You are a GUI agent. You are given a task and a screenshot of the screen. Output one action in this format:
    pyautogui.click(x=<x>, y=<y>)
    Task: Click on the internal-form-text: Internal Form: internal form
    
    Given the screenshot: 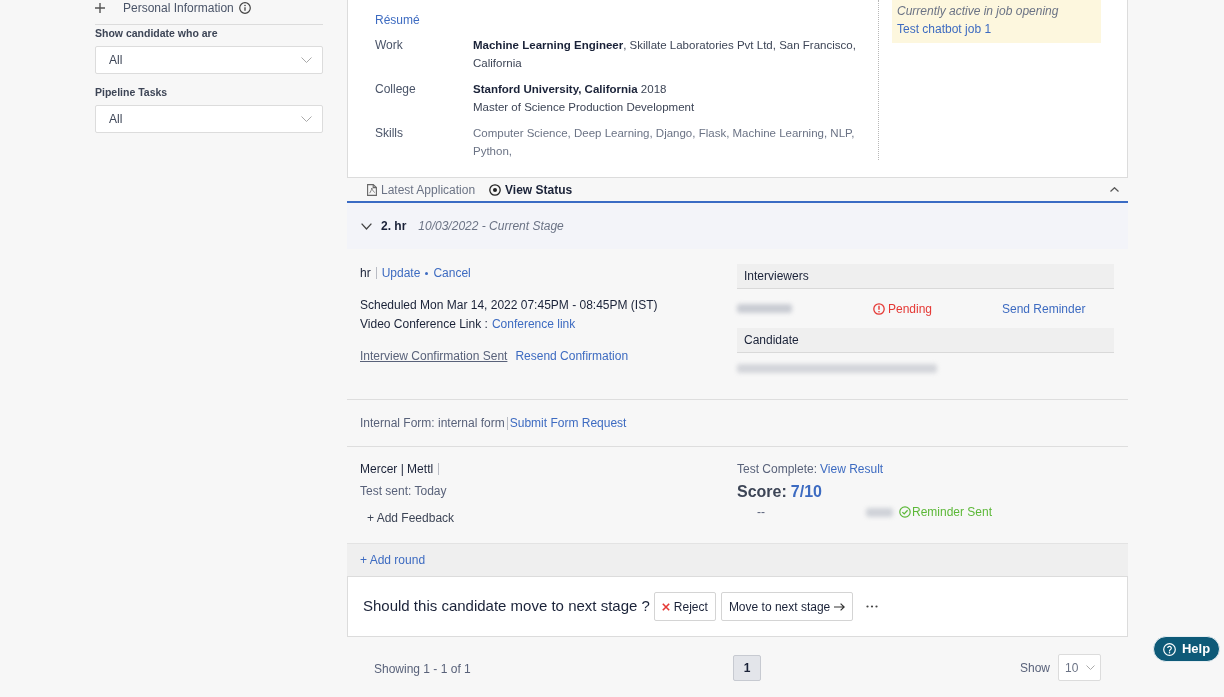 What is the action you would take?
    pyautogui.click(x=432, y=423)
    